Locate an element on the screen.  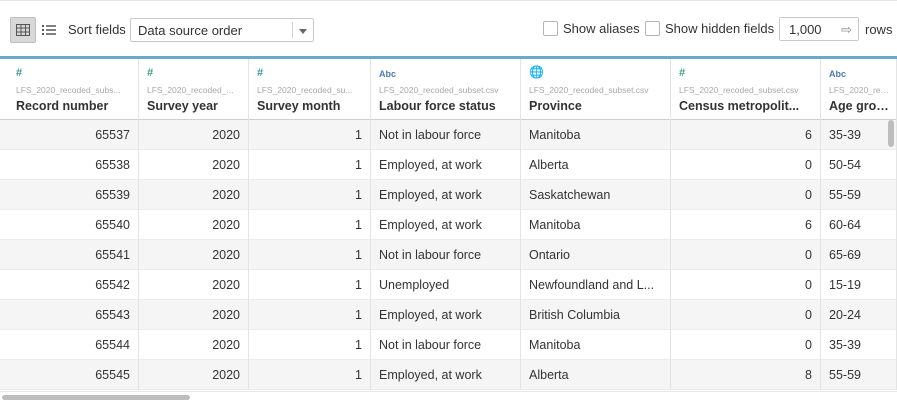
geographic-type-icon: 🌐 is located at coordinates (536, 72).